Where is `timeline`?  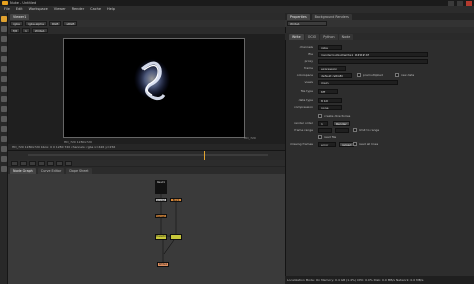 timeline is located at coordinates (146, 155).